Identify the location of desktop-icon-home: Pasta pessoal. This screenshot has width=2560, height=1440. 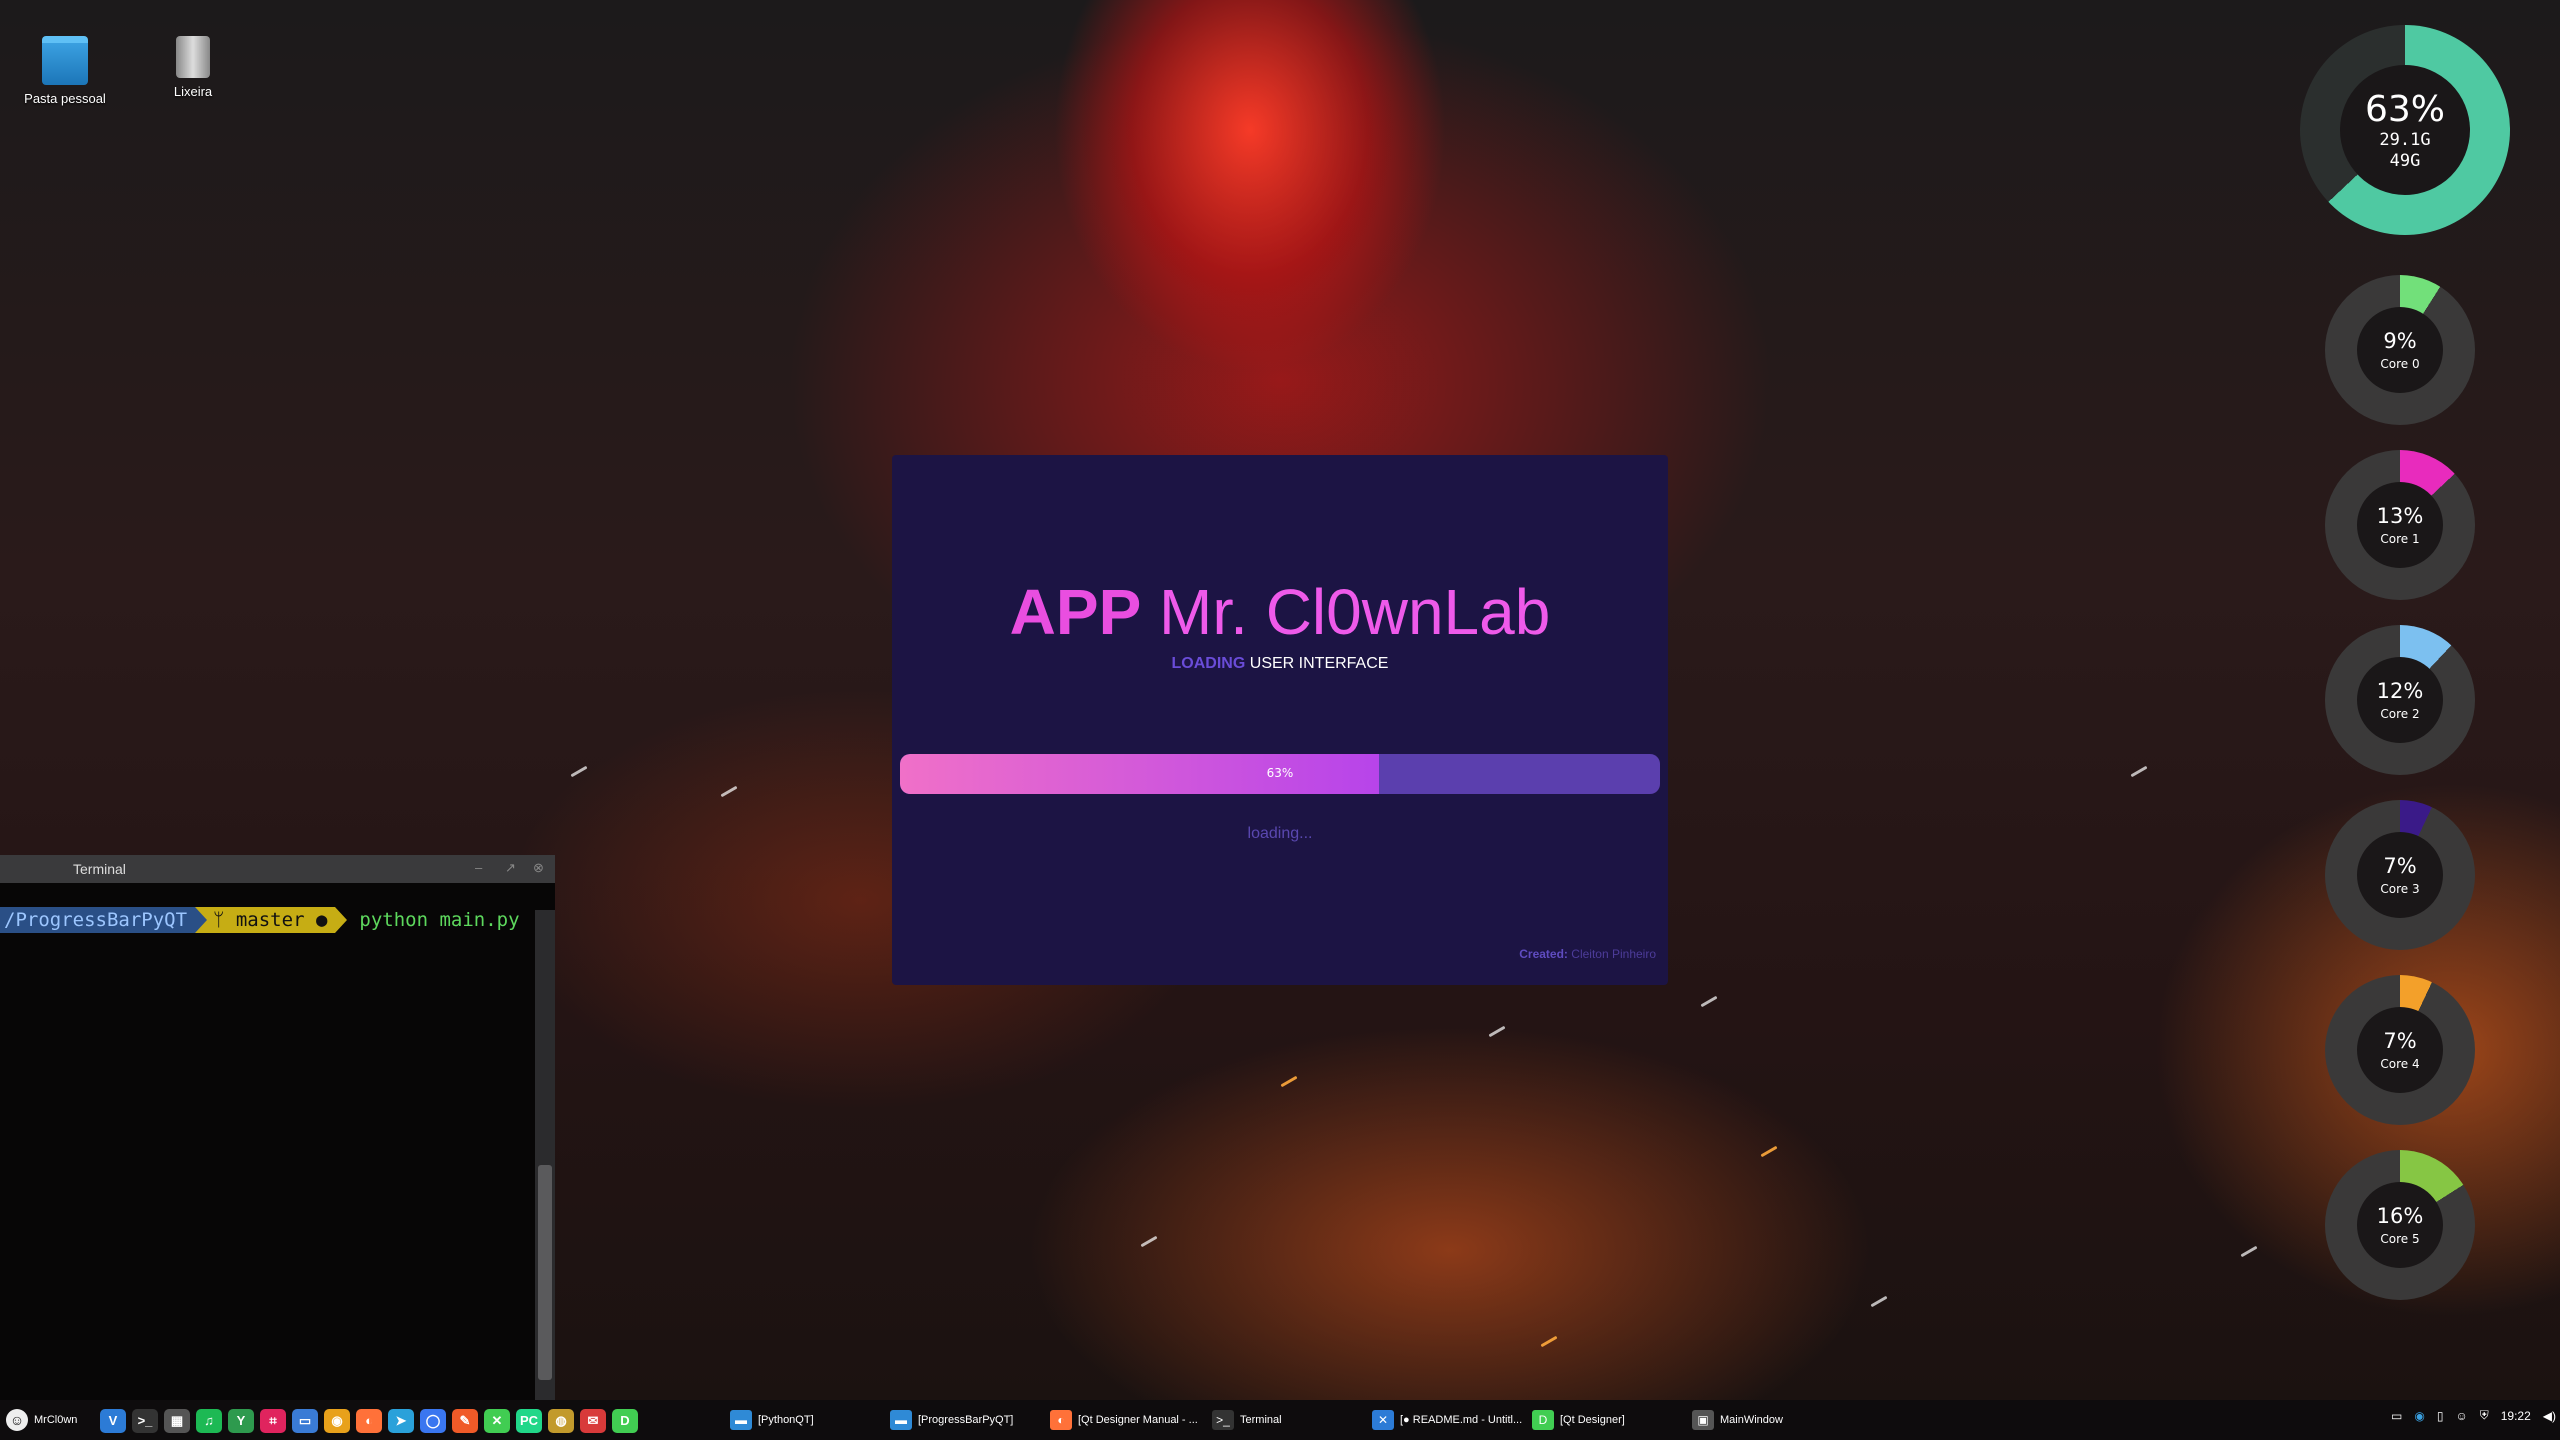
(65, 71).